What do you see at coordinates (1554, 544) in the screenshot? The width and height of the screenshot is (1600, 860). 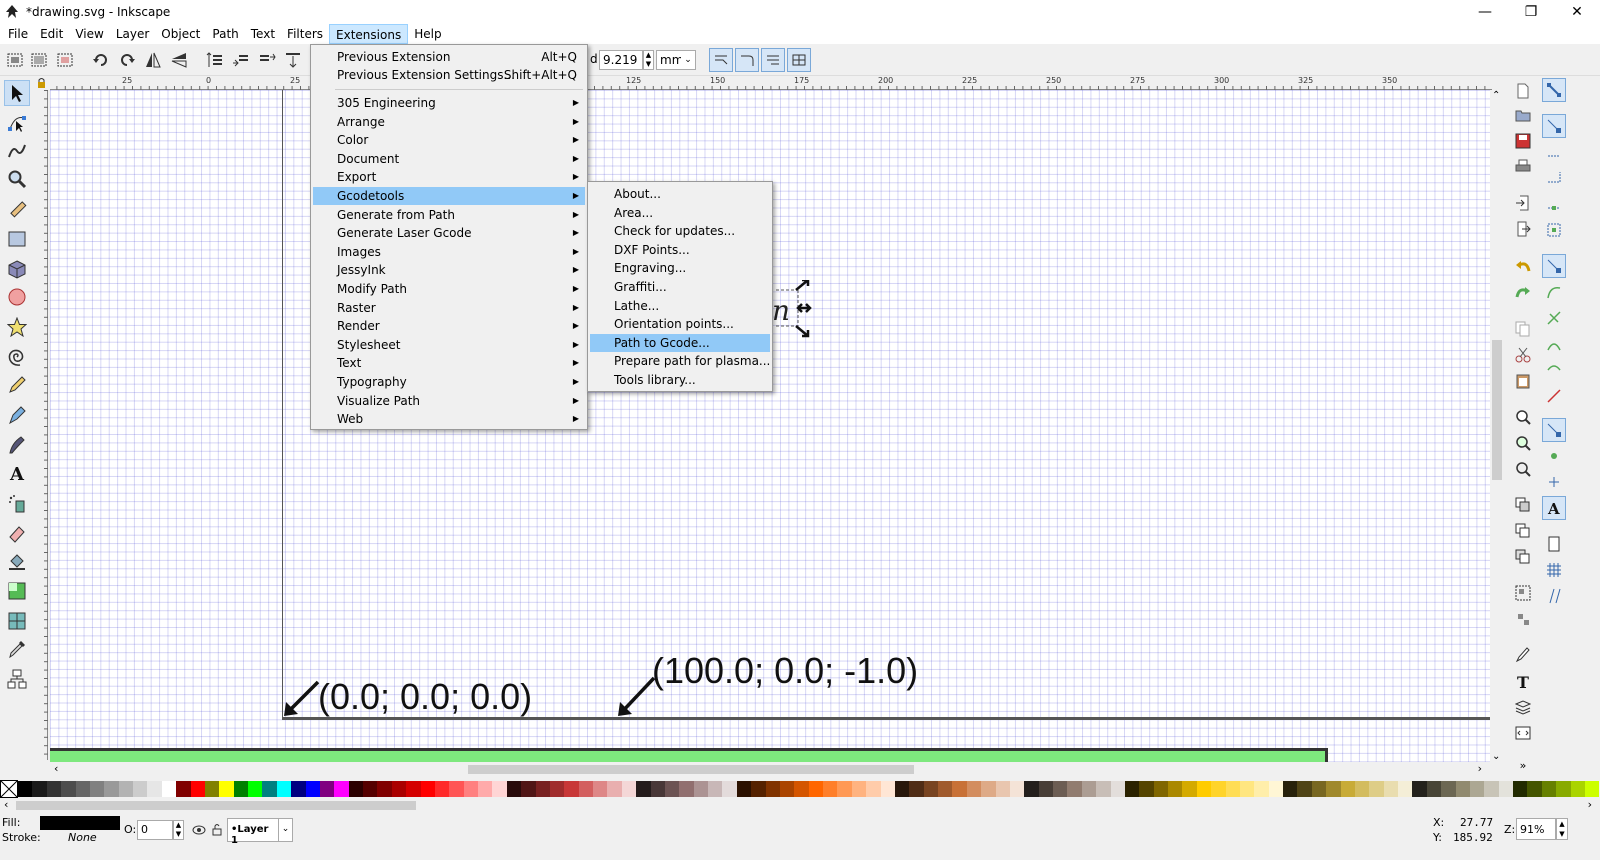 I see `snap-page-border-button` at bounding box center [1554, 544].